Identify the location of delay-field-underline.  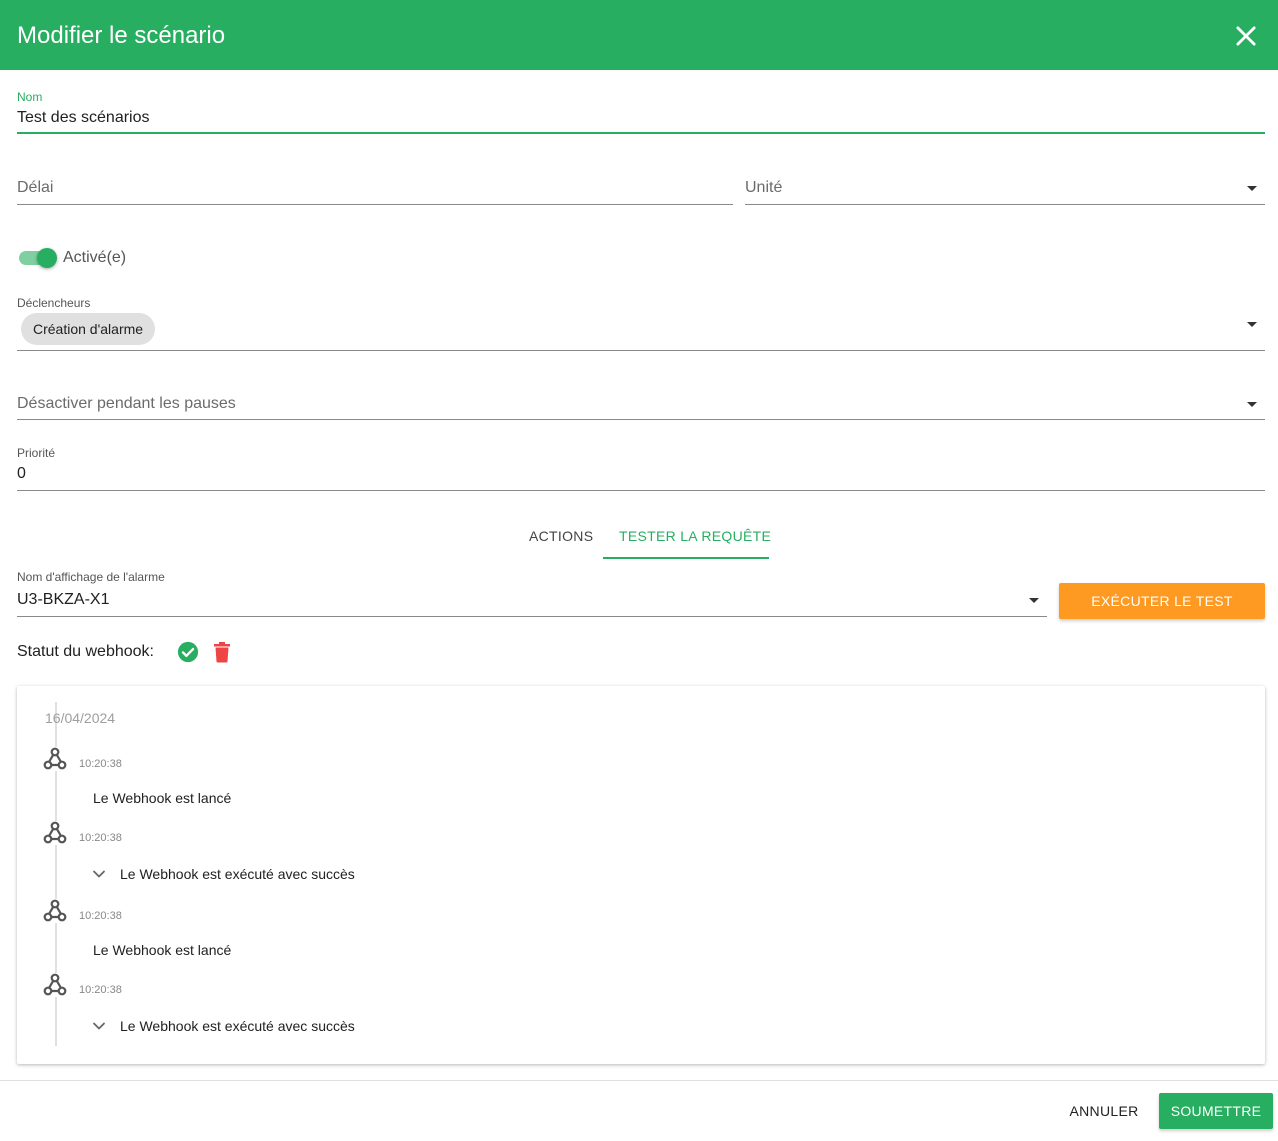
(375, 204).